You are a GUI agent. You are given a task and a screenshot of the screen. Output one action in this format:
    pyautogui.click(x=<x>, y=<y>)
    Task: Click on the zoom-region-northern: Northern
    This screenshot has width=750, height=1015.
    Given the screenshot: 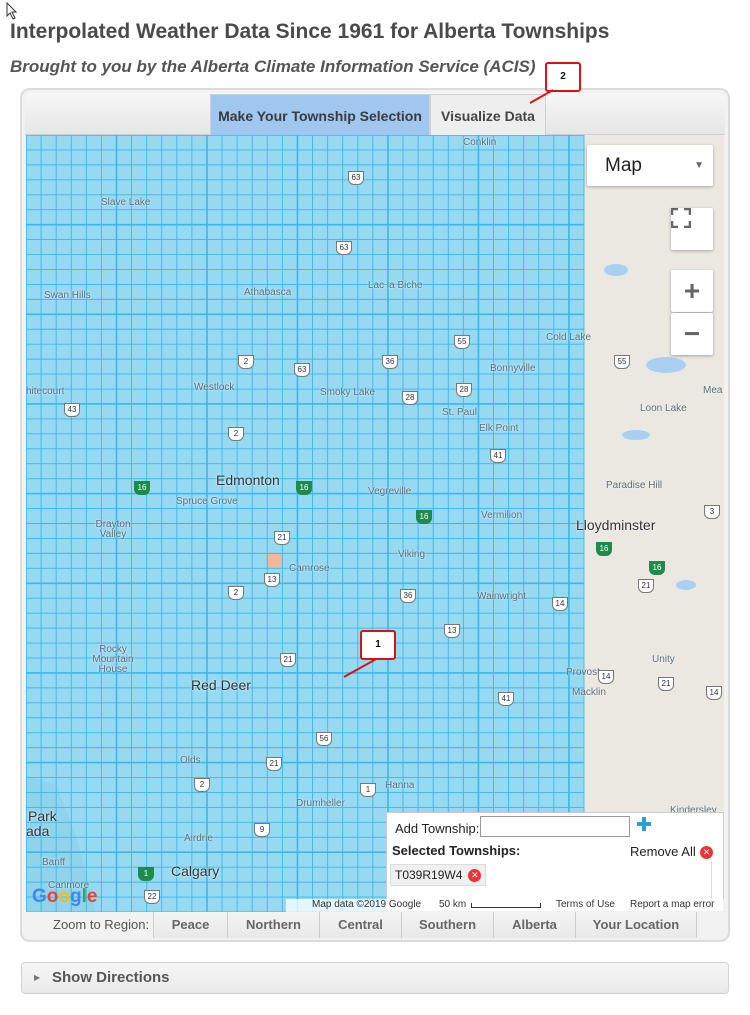 What is the action you would take?
    pyautogui.click(x=273, y=925)
    